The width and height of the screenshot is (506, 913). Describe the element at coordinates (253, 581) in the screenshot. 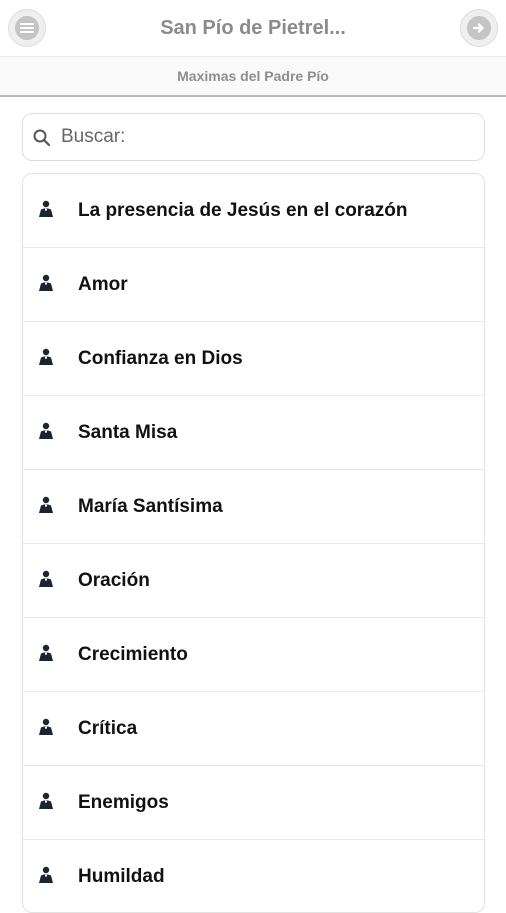

I see `list-item: Oración` at that location.